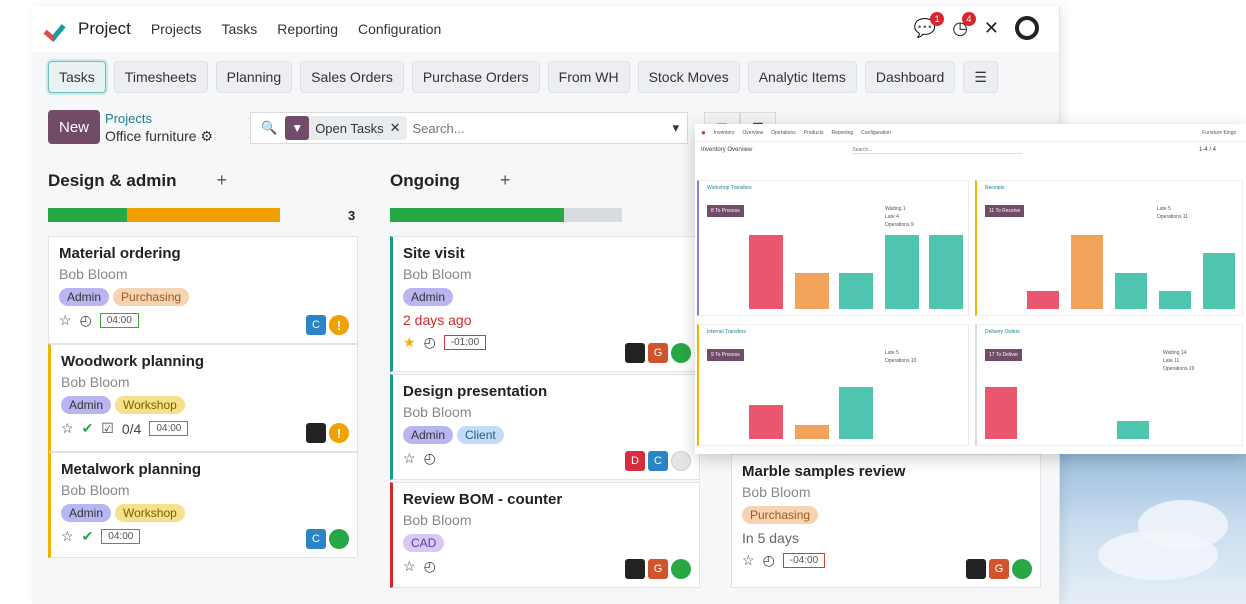 The image size is (1246, 604). I want to click on new-button: New, so click(74, 127).